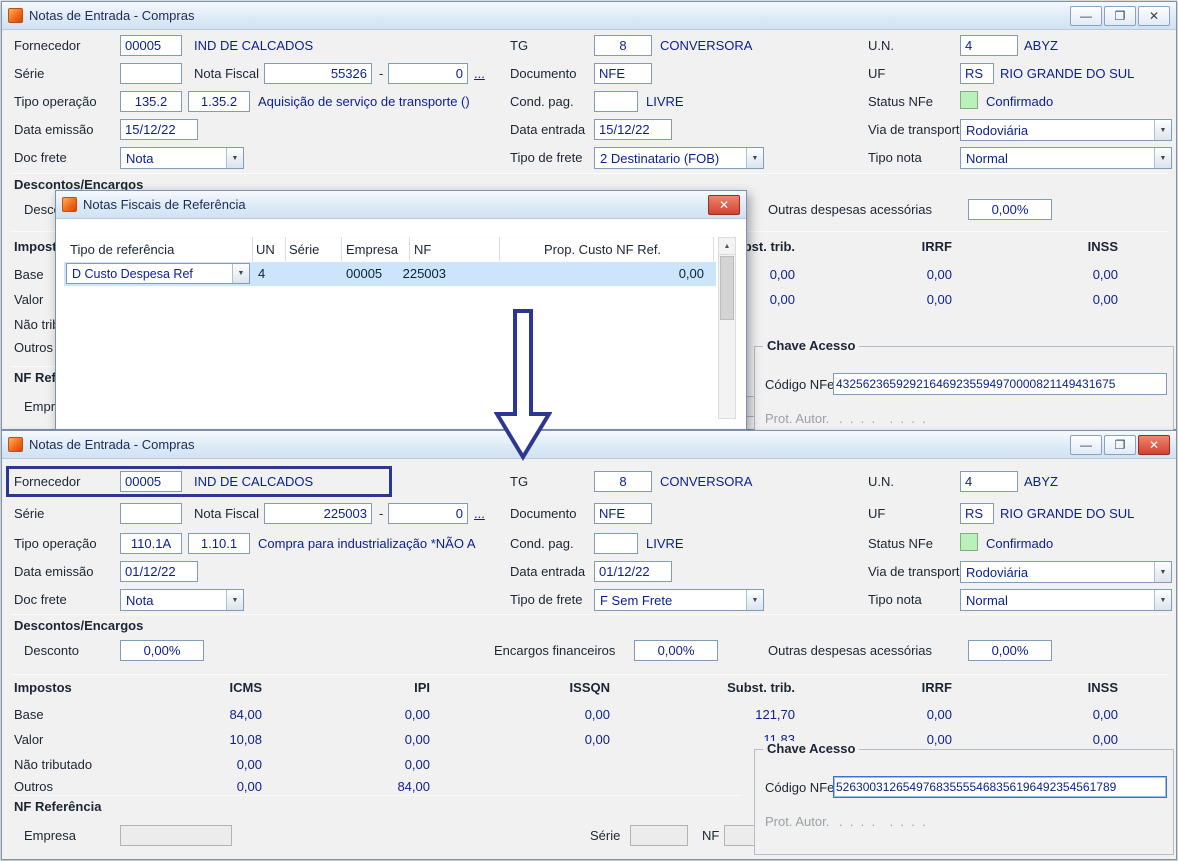 This screenshot has width=1178, height=861. What do you see at coordinates (50, 835) in the screenshot?
I see `empresa-label: Empresa` at bounding box center [50, 835].